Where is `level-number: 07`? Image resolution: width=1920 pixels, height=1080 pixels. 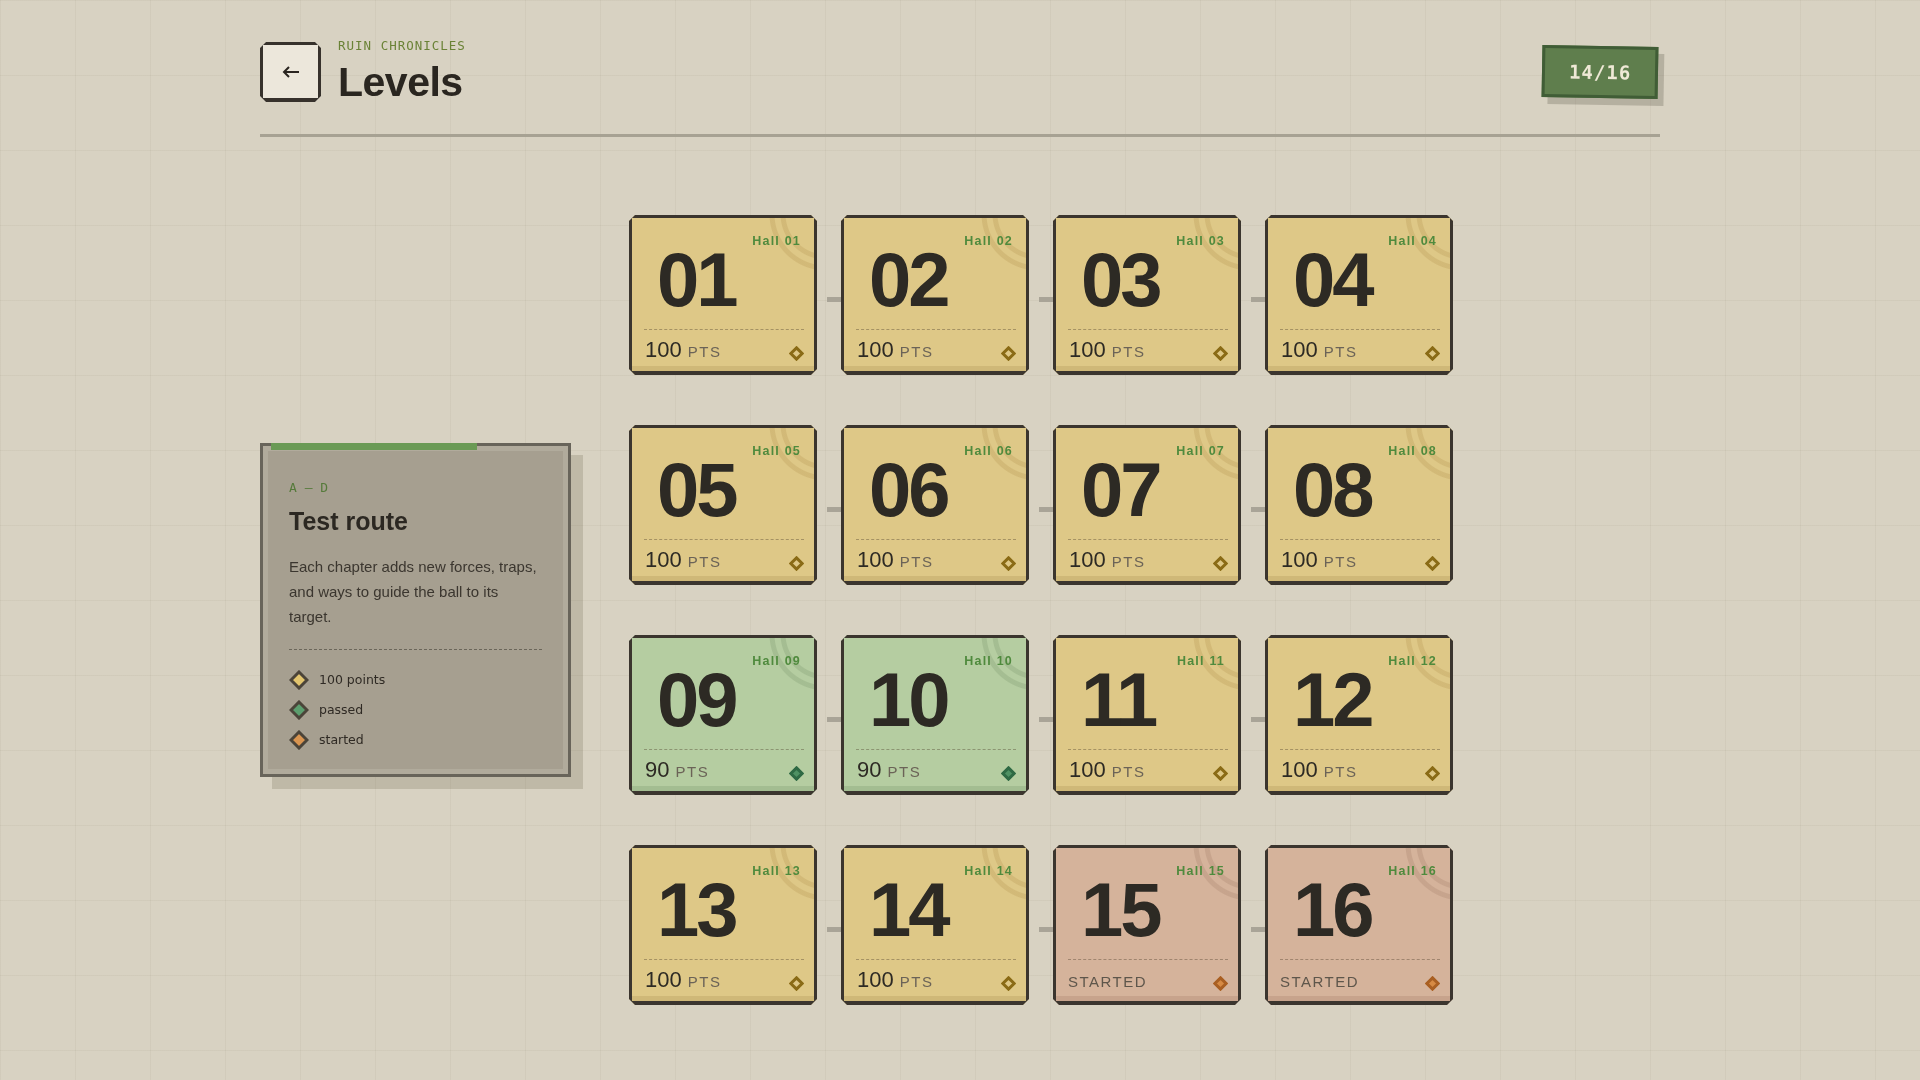 level-number: 07 is located at coordinates (1120, 490).